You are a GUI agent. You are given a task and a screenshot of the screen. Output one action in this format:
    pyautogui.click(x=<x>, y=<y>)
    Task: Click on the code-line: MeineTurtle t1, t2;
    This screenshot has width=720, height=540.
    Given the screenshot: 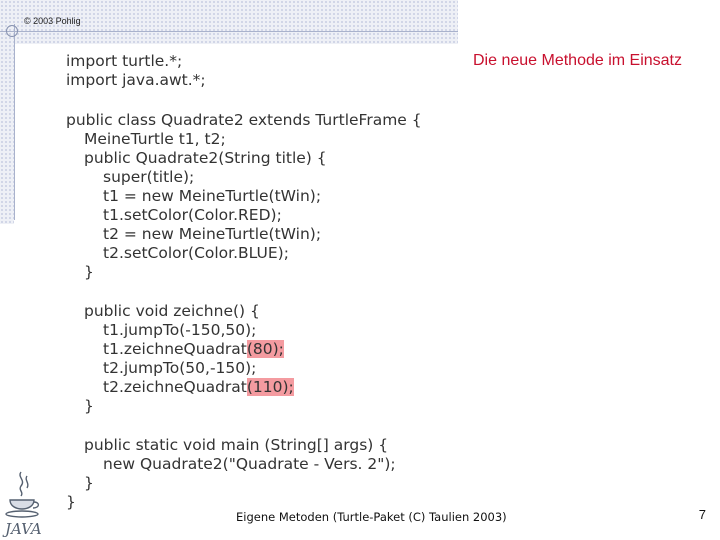 What is the action you would take?
    pyautogui.click(x=155, y=139)
    